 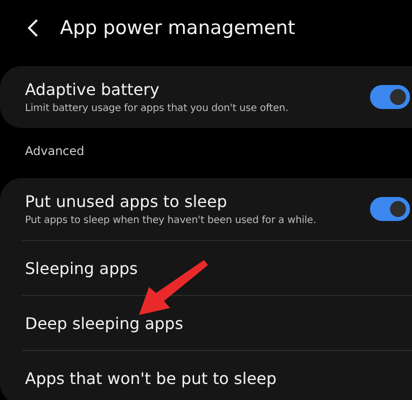 What do you see at coordinates (178, 28) in the screenshot?
I see `page-title: App power management` at bounding box center [178, 28].